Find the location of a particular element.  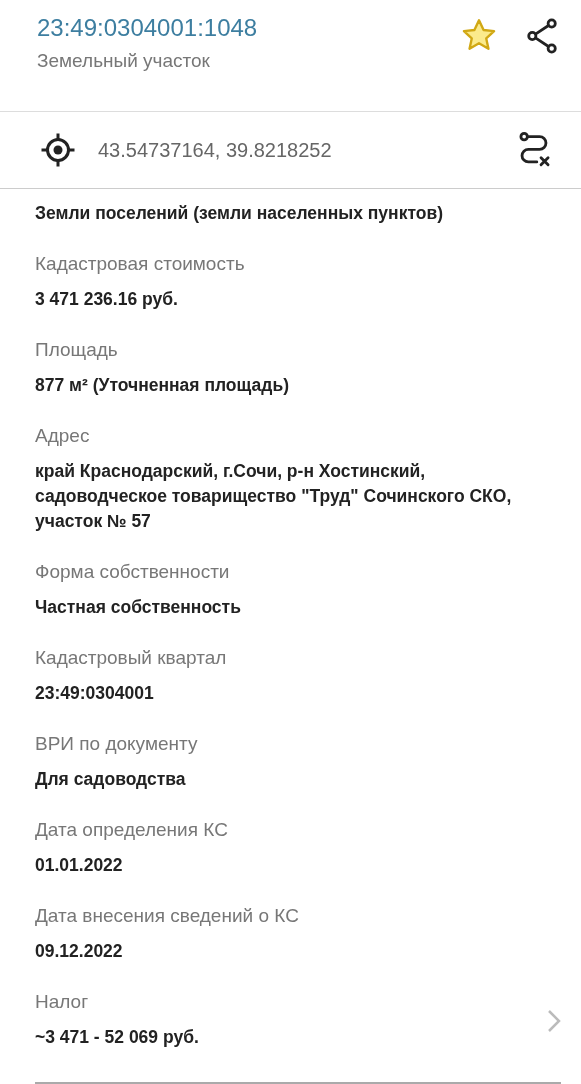

field-value: 01.01.2022 is located at coordinates (79, 865).